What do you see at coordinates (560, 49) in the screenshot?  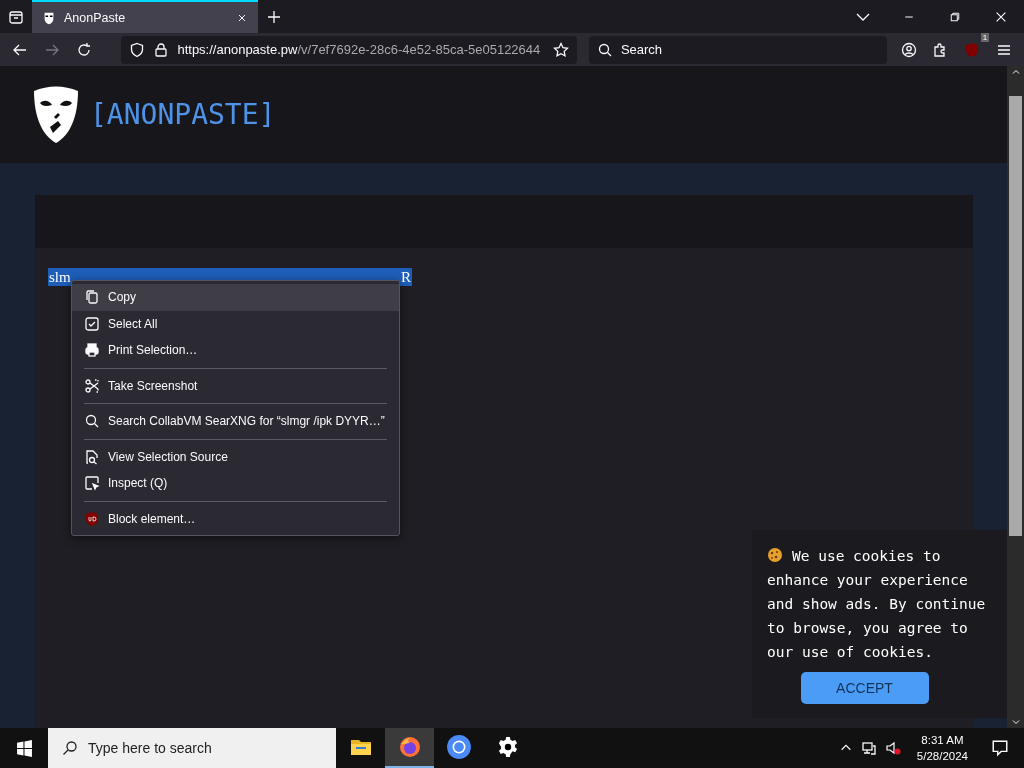 I see `star-icon` at bounding box center [560, 49].